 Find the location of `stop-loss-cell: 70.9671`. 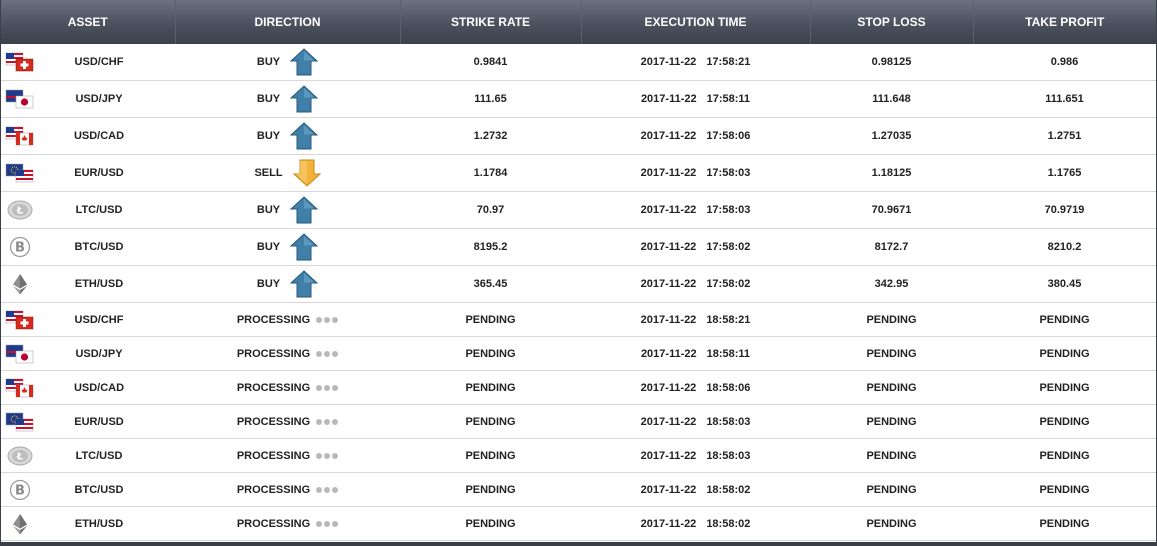

stop-loss-cell: 70.9671 is located at coordinates (891, 210).